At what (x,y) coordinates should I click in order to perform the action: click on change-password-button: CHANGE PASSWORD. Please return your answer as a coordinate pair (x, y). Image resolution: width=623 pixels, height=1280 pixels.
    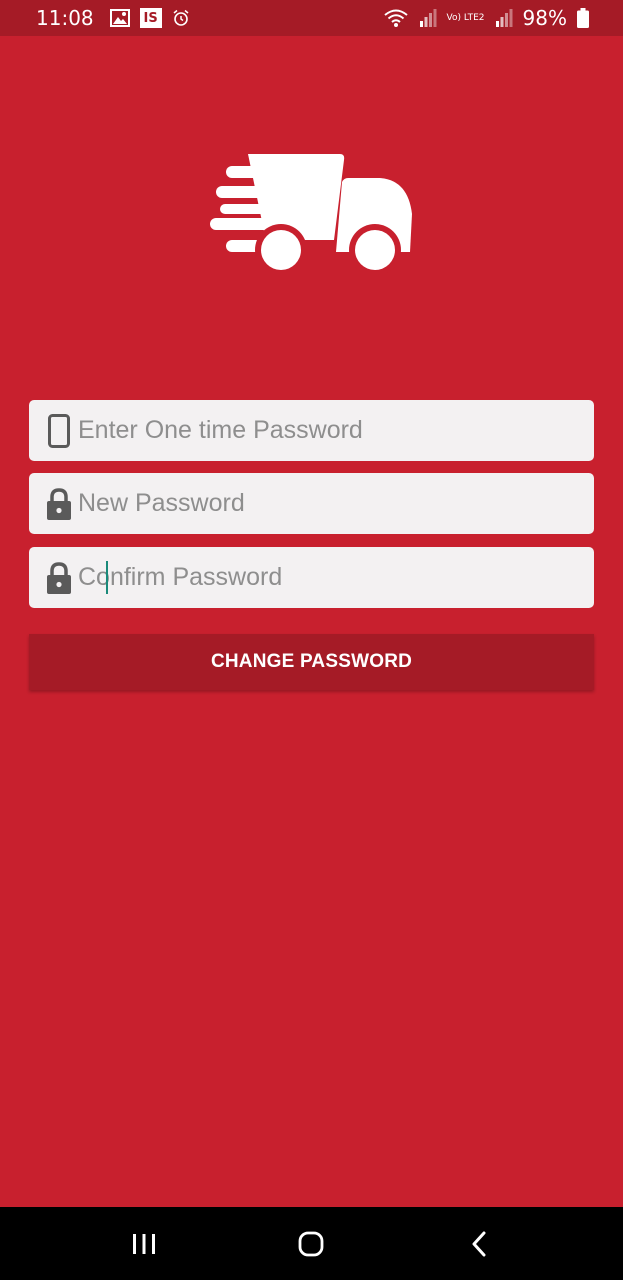
    Looking at the image, I should click on (311, 662).